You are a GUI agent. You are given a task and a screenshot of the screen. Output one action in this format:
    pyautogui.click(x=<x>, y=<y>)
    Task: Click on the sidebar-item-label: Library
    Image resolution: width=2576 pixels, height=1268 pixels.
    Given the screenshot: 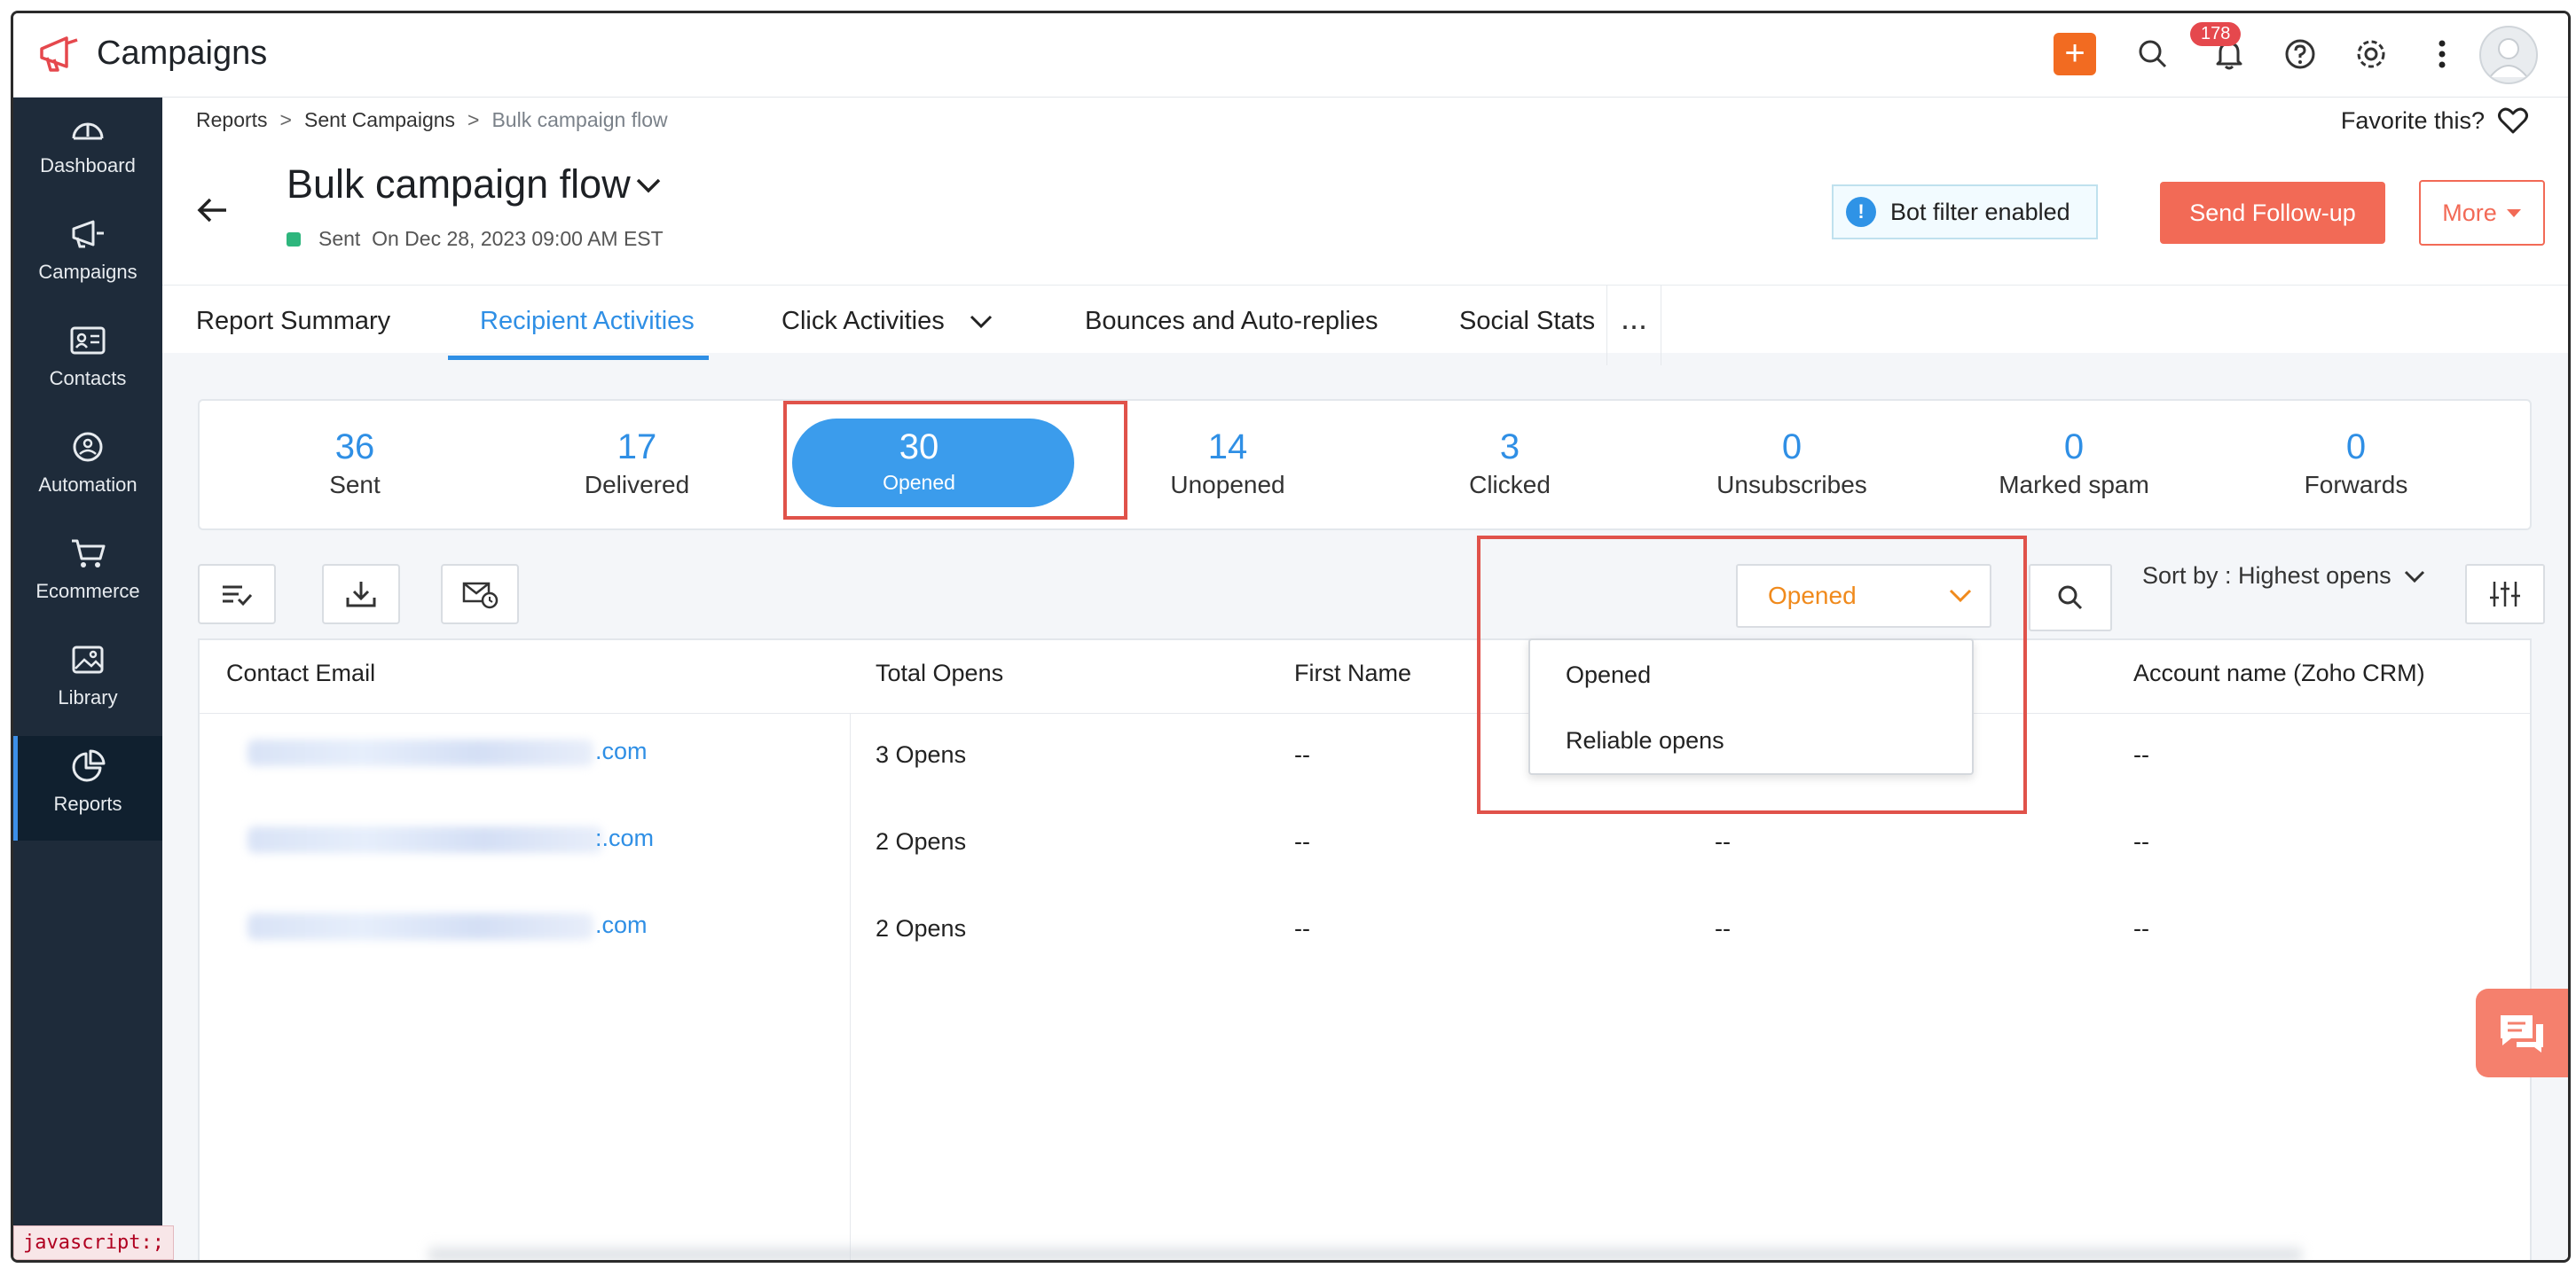 What is the action you would take?
    pyautogui.click(x=88, y=697)
    